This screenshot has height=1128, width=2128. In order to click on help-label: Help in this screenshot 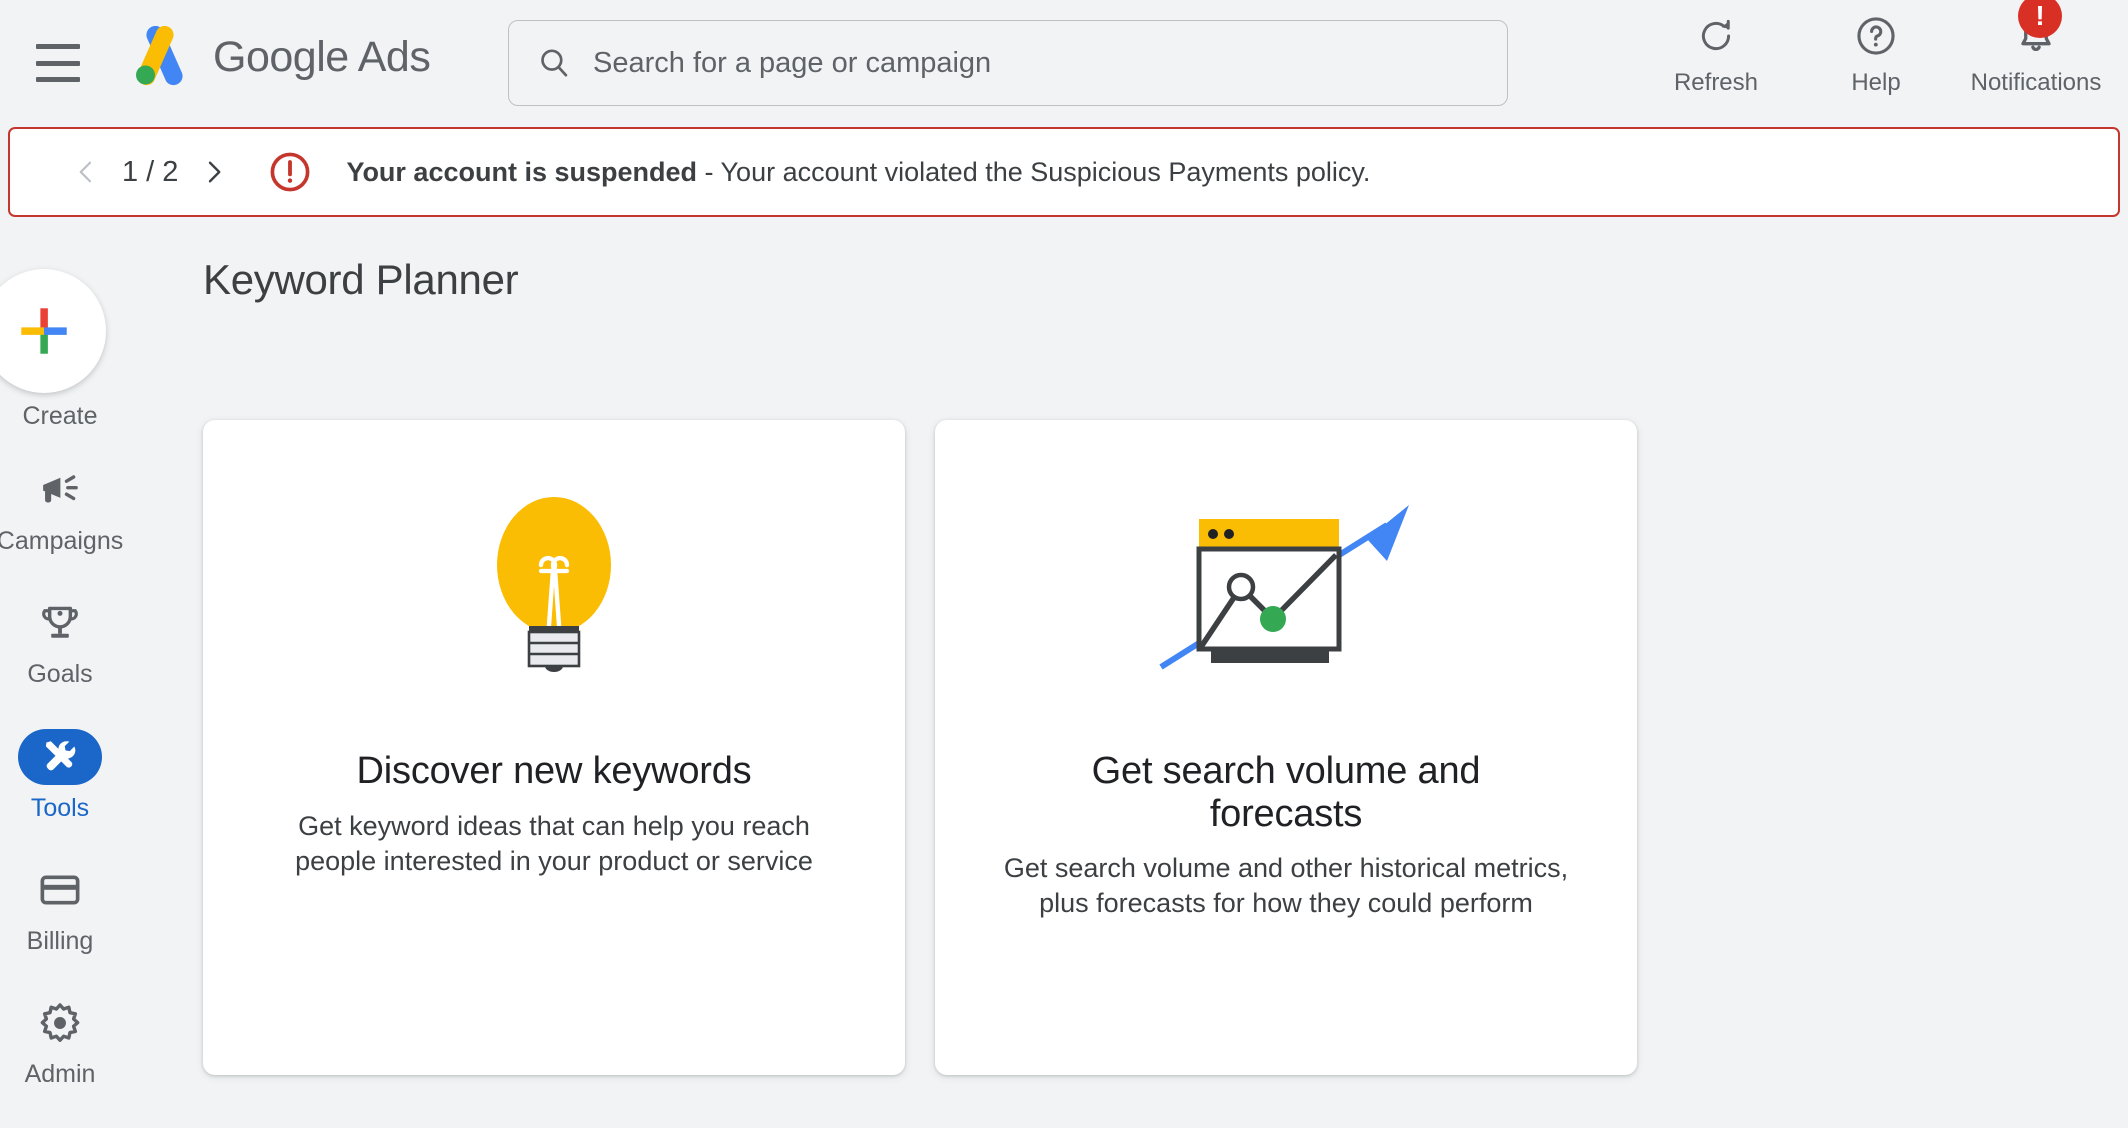, I will do `click(1876, 82)`.